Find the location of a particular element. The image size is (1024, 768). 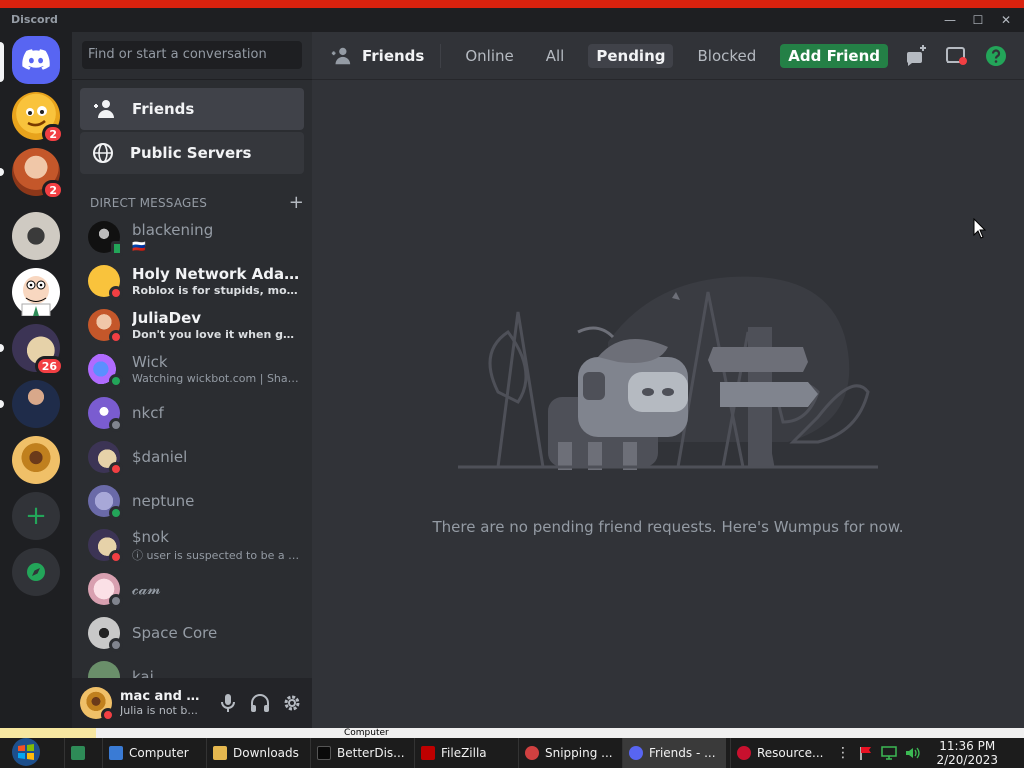

network-icon is located at coordinates (889, 753).